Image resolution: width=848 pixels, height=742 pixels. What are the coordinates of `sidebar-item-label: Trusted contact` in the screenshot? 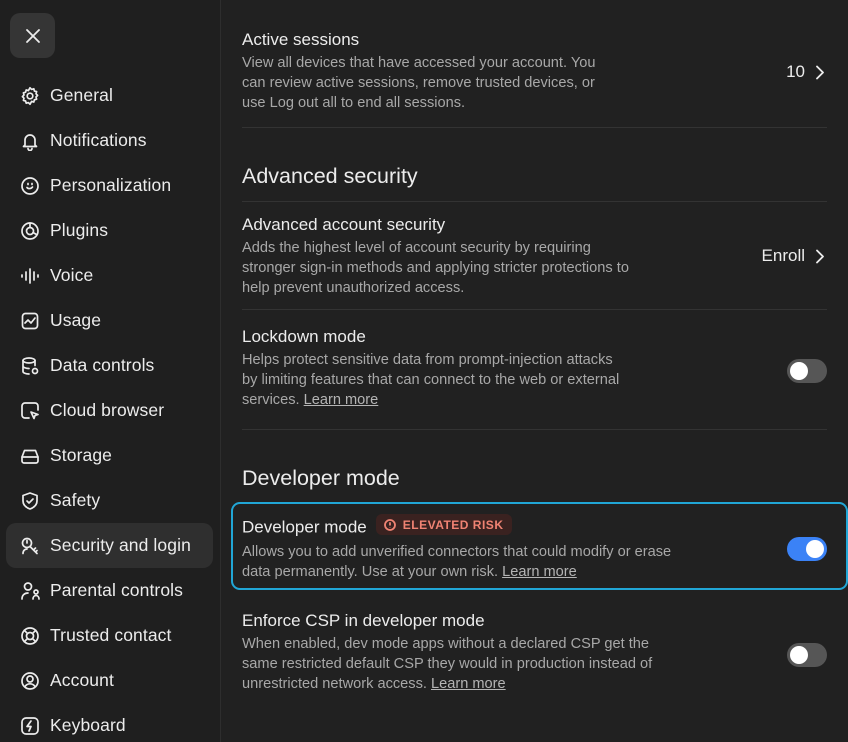 It's located at (111, 635).